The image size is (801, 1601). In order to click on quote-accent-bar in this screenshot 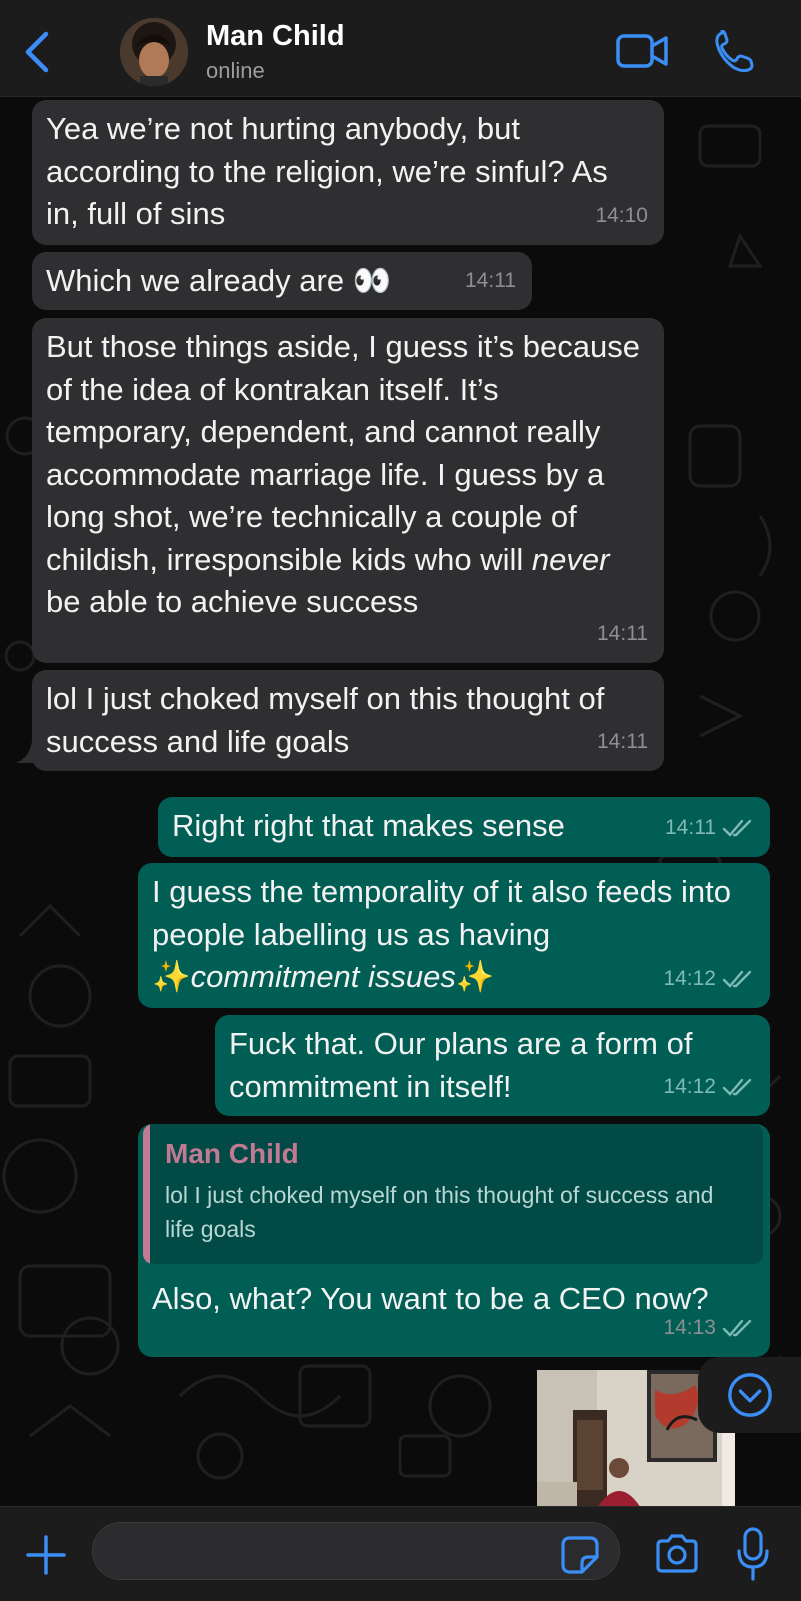, I will do `click(146, 1194)`.